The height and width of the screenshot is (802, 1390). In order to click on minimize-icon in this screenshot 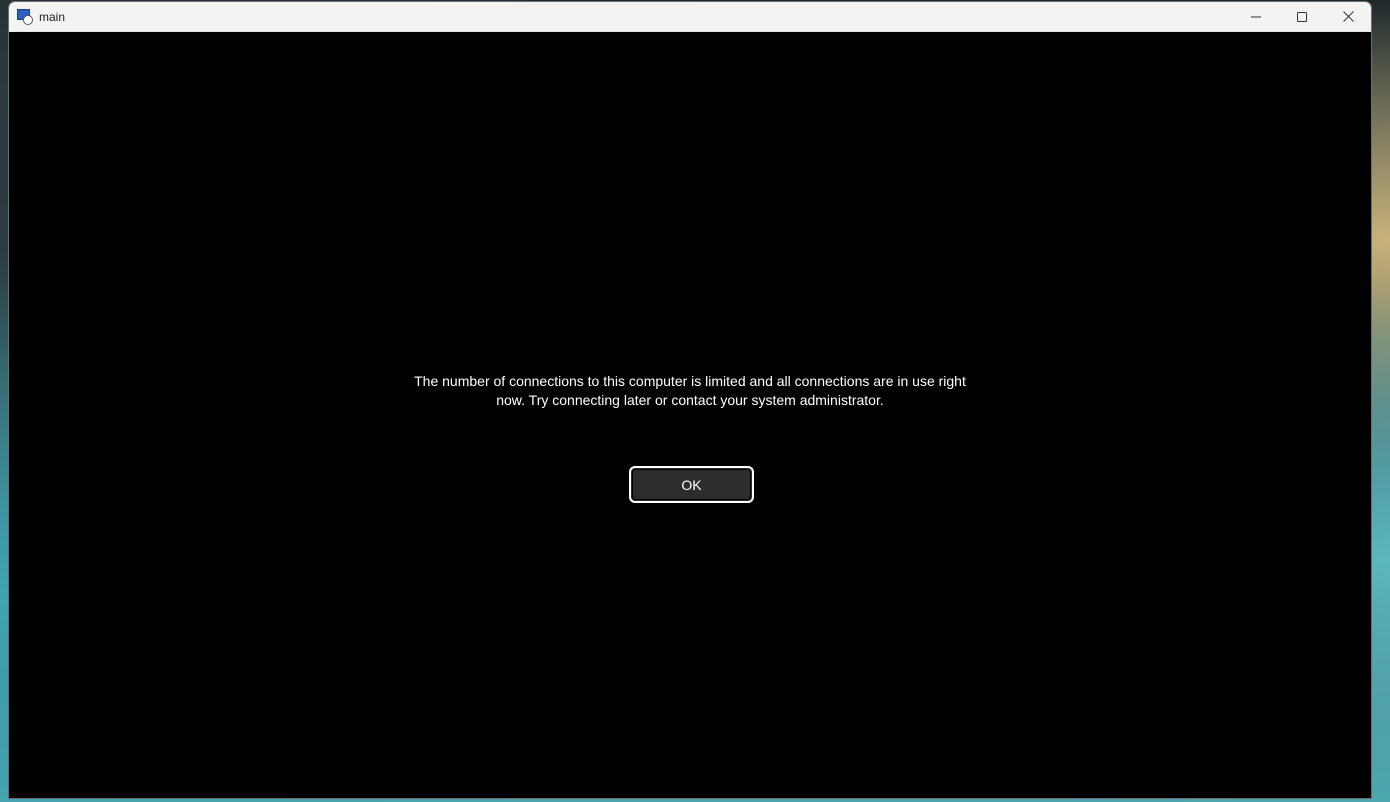, I will do `click(1256, 16)`.